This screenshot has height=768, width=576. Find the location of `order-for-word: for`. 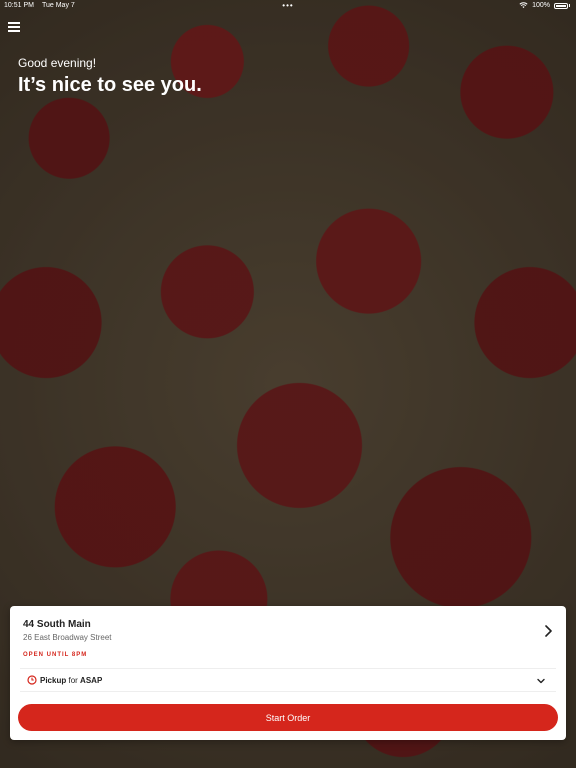

order-for-word: for is located at coordinates (73, 680).